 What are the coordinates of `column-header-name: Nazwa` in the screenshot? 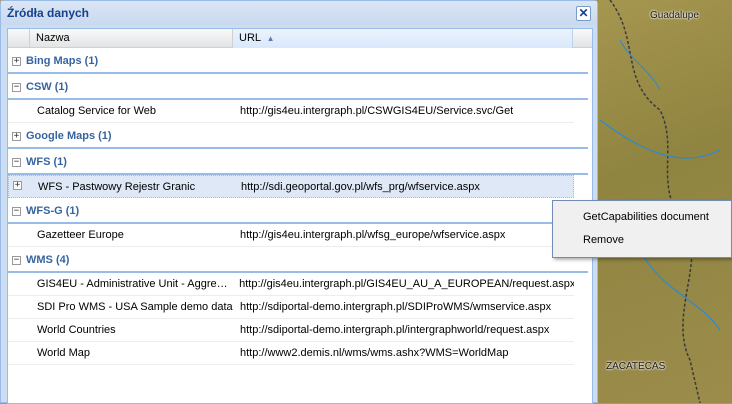 It's located at (131, 38).